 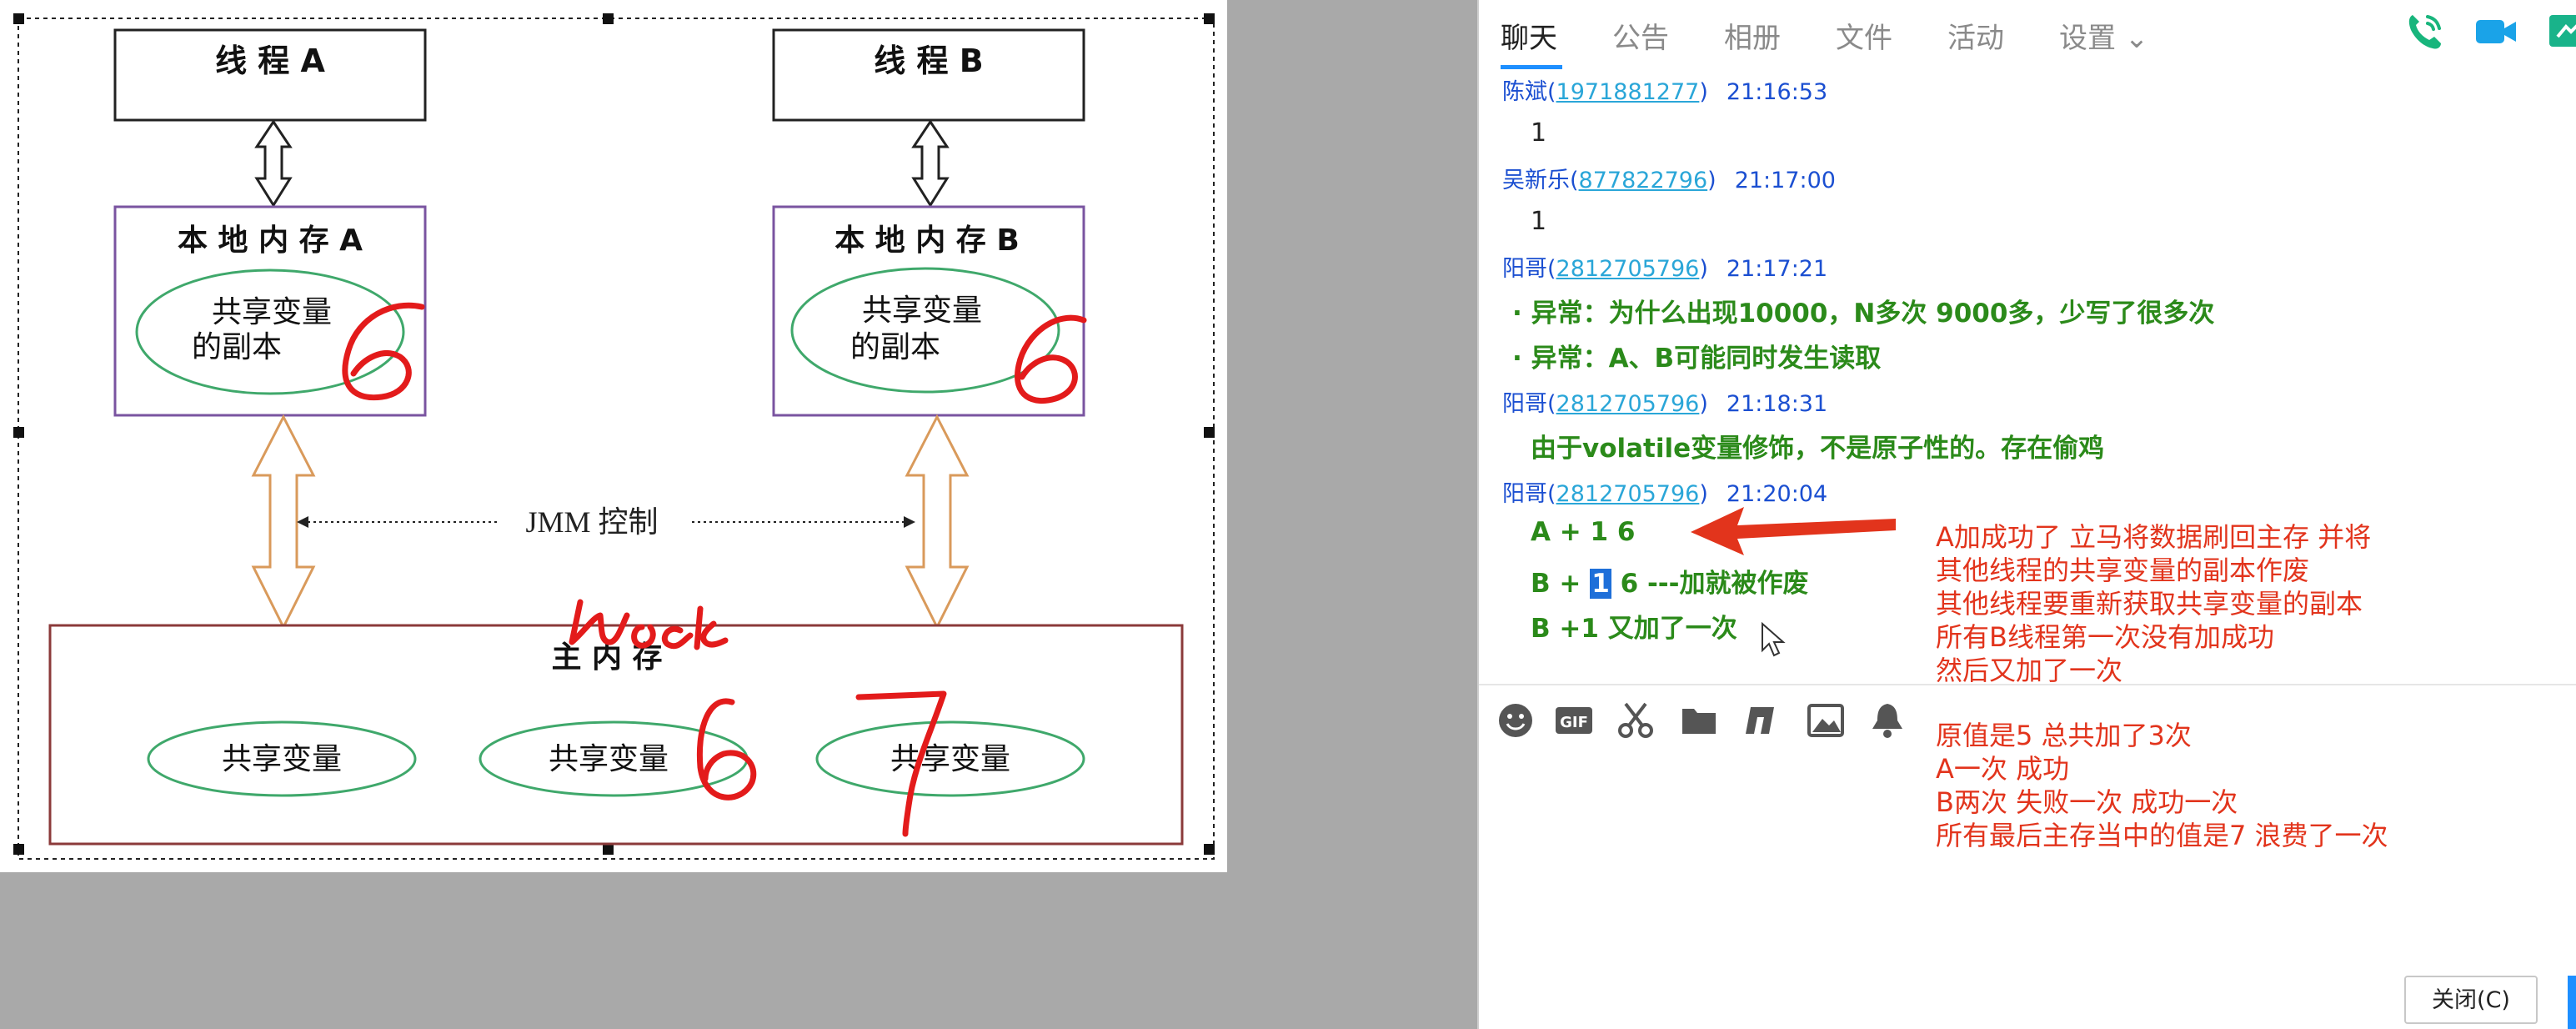 I want to click on message-header: 陈斌(1971881277) 21:16:53, so click(x=1665, y=92).